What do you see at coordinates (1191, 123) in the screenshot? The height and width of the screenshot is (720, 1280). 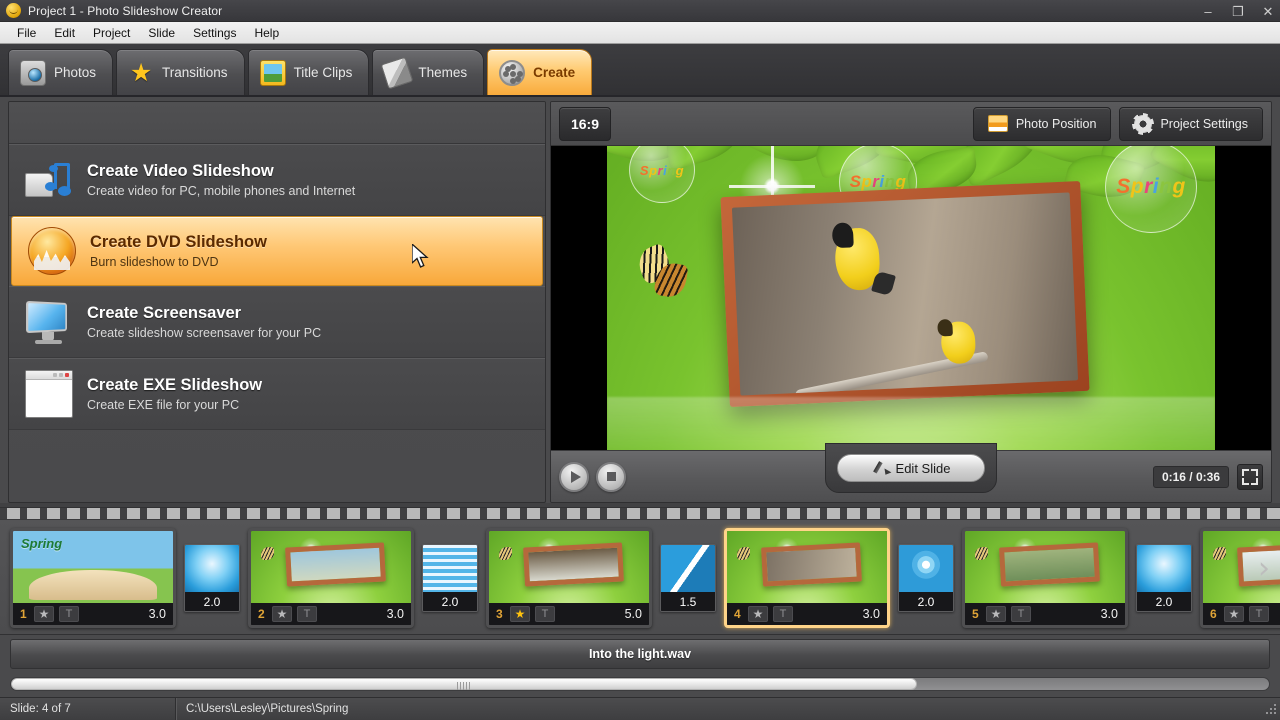 I see `project-settings-button: Project Settings` at bounding box center [1191, 123].